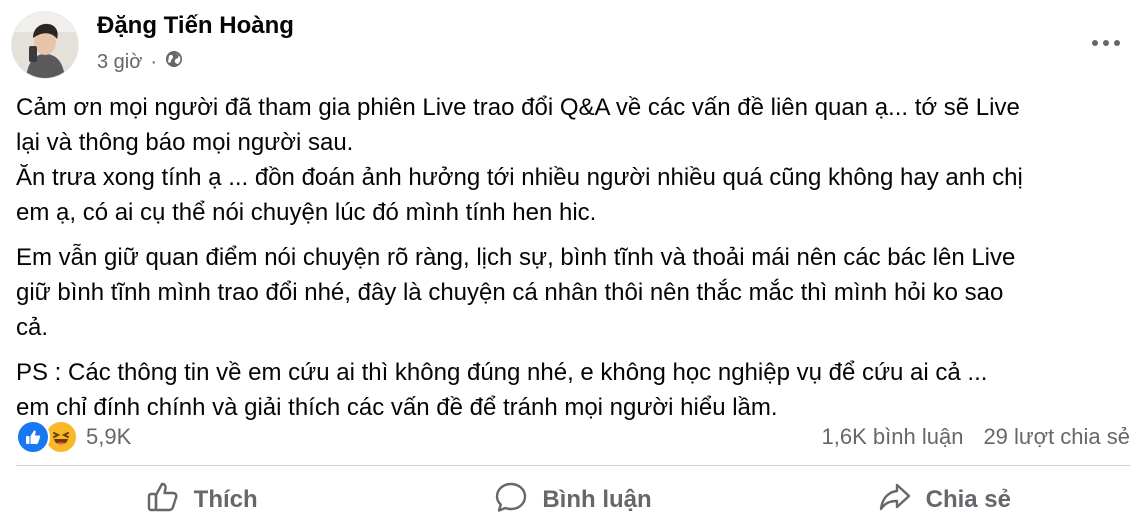 Image resolution: width=1144 pixels, height=532 pixels. I want to click on post-time: 3 giờ, so click(119, 62).